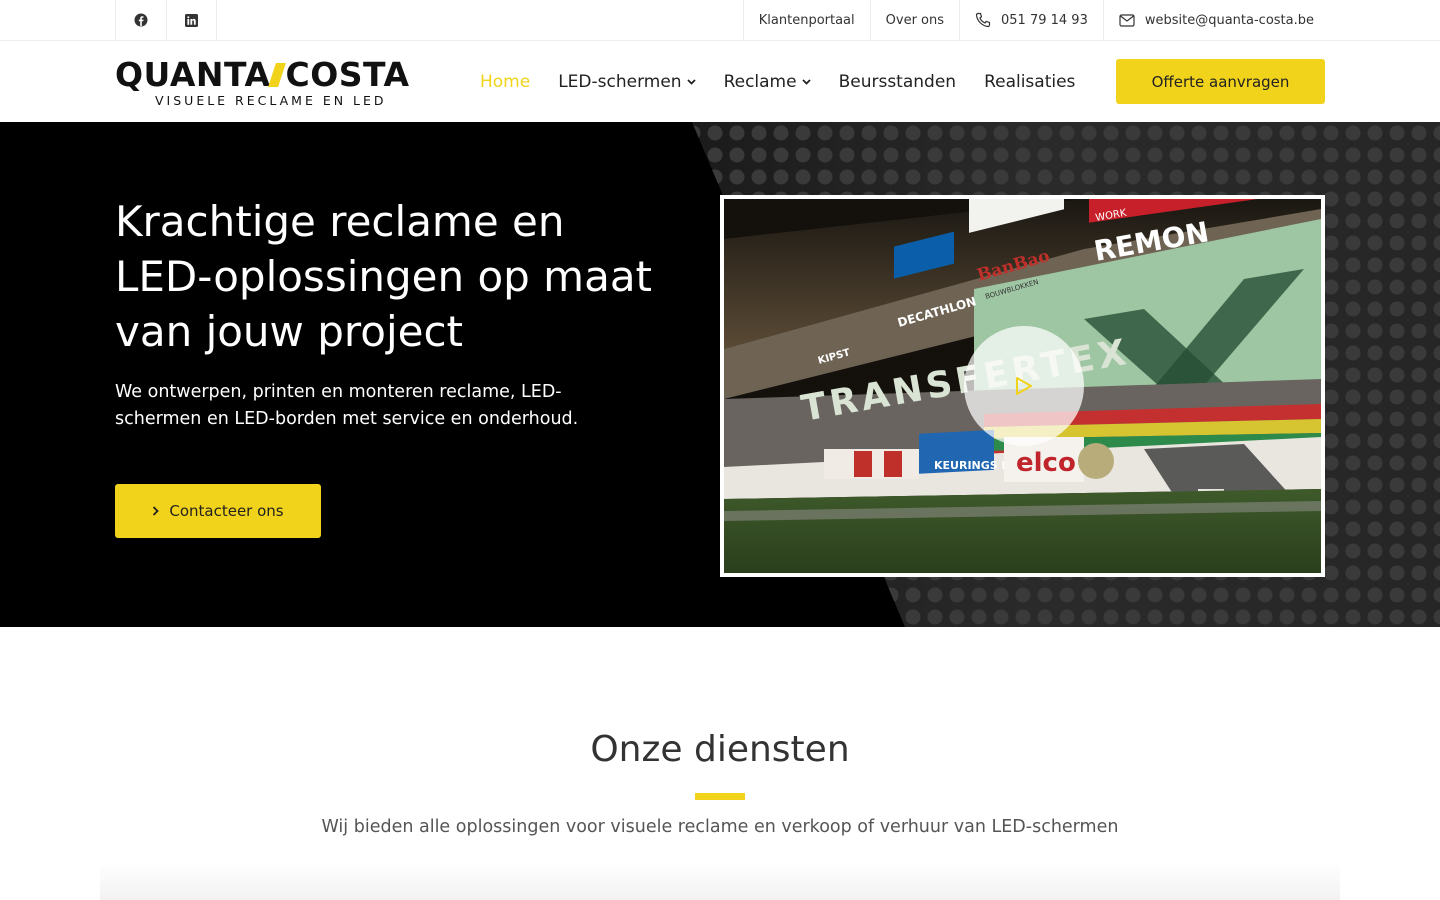  I want to click on logo-wordmark: QUANTA COSTA, so click(262, 74).